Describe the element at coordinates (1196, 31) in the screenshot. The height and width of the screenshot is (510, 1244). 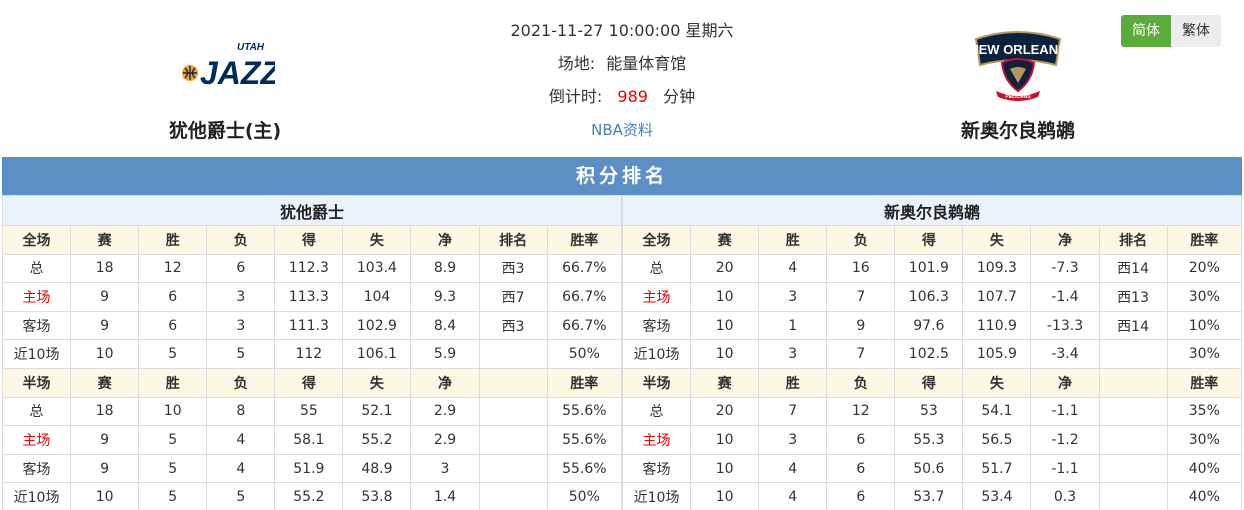
I see `traditional-chinese-button: 繁体` at that location.